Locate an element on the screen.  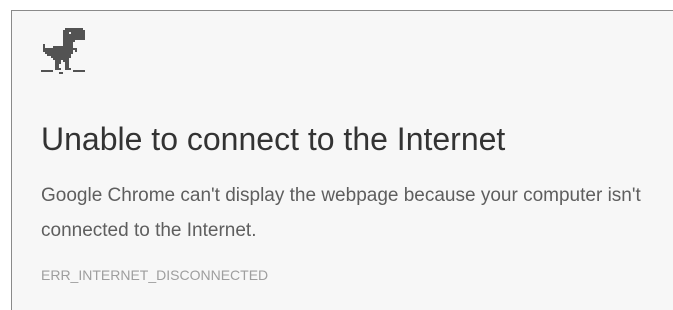
offline-dino-icon is located at coordinates (63, 51).